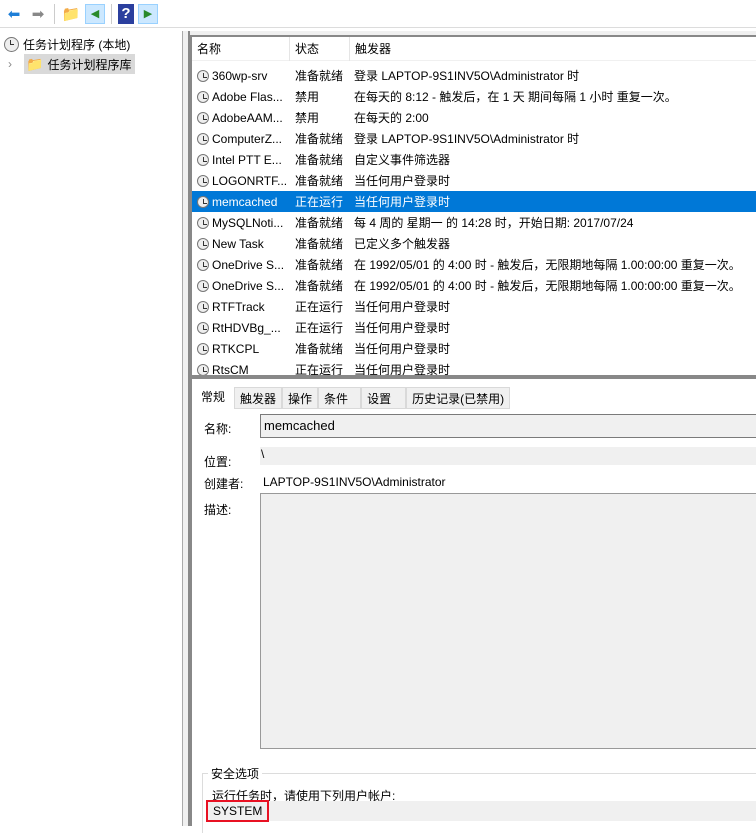 The image size is (756, 833). I want to click on tab-settings: 设置, so click(384, 398).